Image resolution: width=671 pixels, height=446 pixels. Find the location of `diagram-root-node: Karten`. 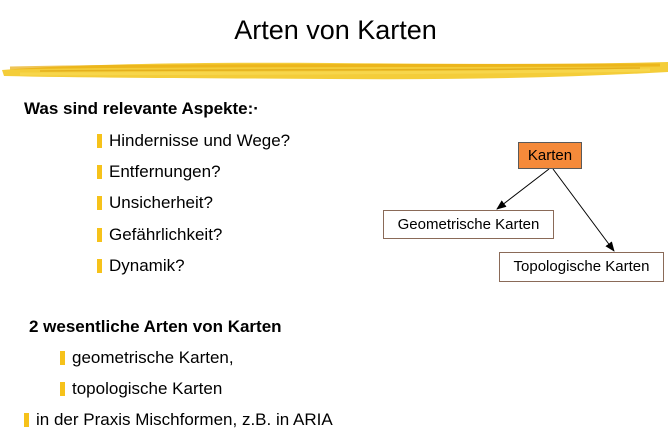

diagram-root-node: Karten is located at coordinates (550, 155).